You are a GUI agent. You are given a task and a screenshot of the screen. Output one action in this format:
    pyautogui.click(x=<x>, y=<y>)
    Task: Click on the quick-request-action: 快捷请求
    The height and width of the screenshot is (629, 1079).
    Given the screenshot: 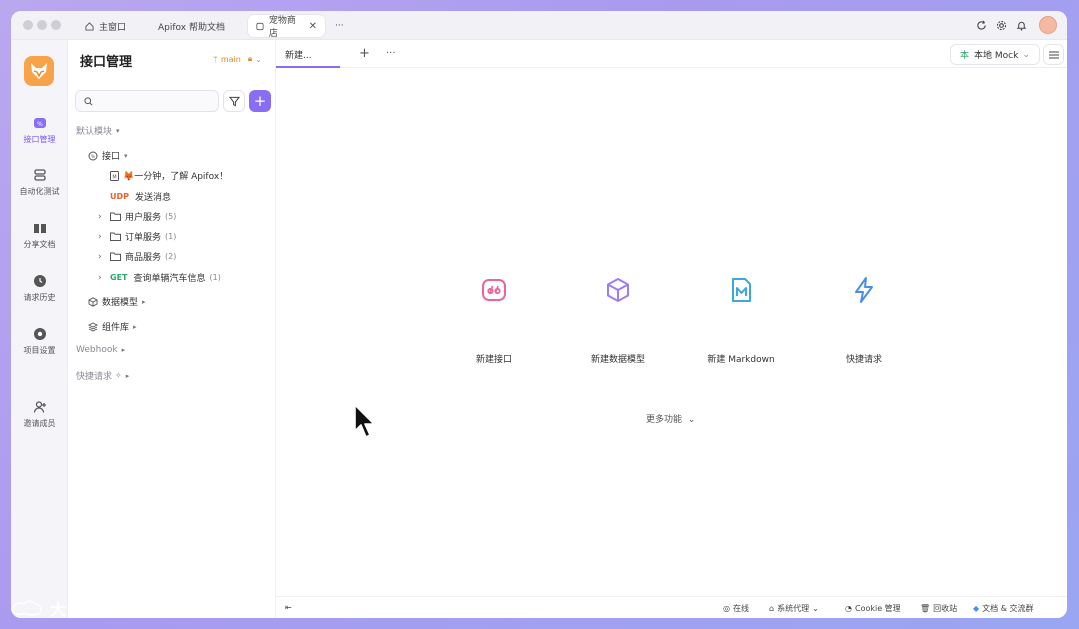 What is the action you would take?
    pyautogui.click(x=864, y=320)
    